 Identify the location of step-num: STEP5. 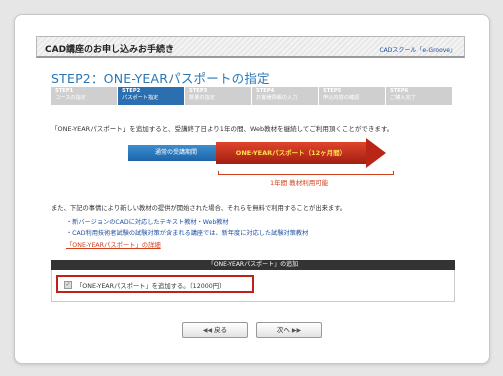
(332, 91).